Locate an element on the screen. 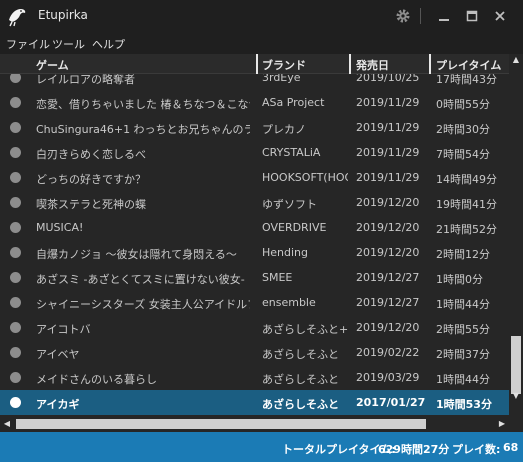 This screenshot has width=523, height=462. playtime-cell: 2時間12分 is located at coordinates (463, 254).